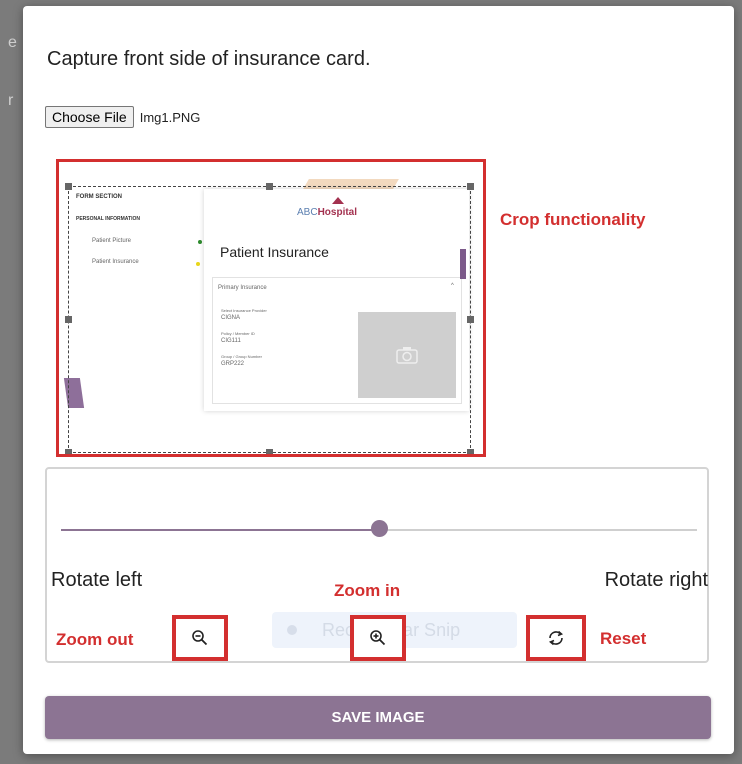 The height and width of the screenshot is (764, 742). I want to click on rotate-left-button: Rotate left, so click(96, 580).